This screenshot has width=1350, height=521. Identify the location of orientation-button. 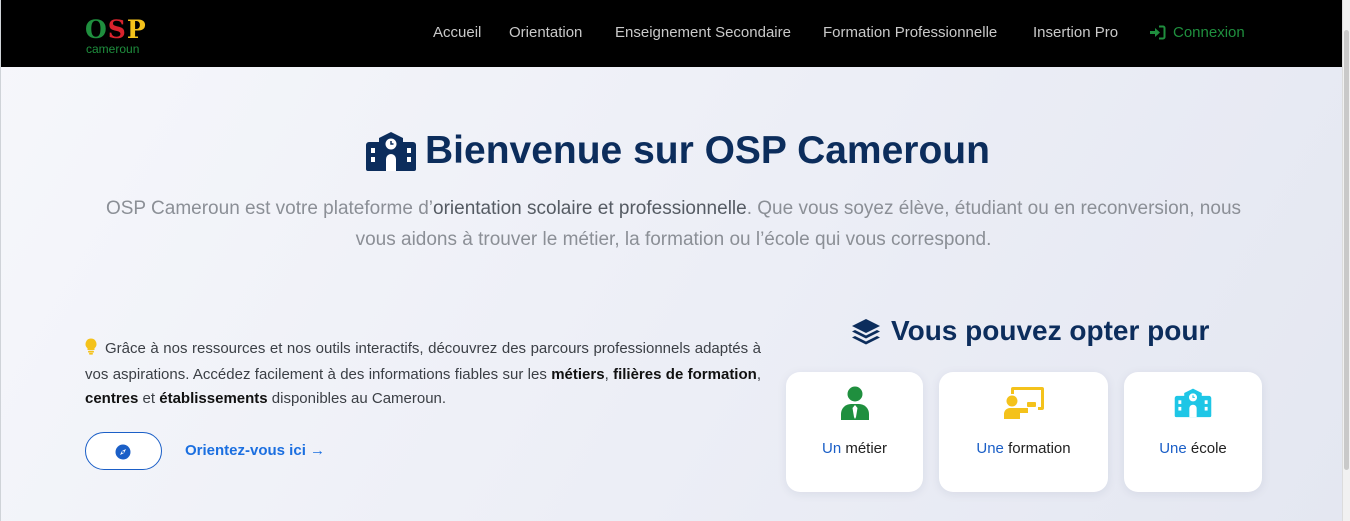
(123, 451).